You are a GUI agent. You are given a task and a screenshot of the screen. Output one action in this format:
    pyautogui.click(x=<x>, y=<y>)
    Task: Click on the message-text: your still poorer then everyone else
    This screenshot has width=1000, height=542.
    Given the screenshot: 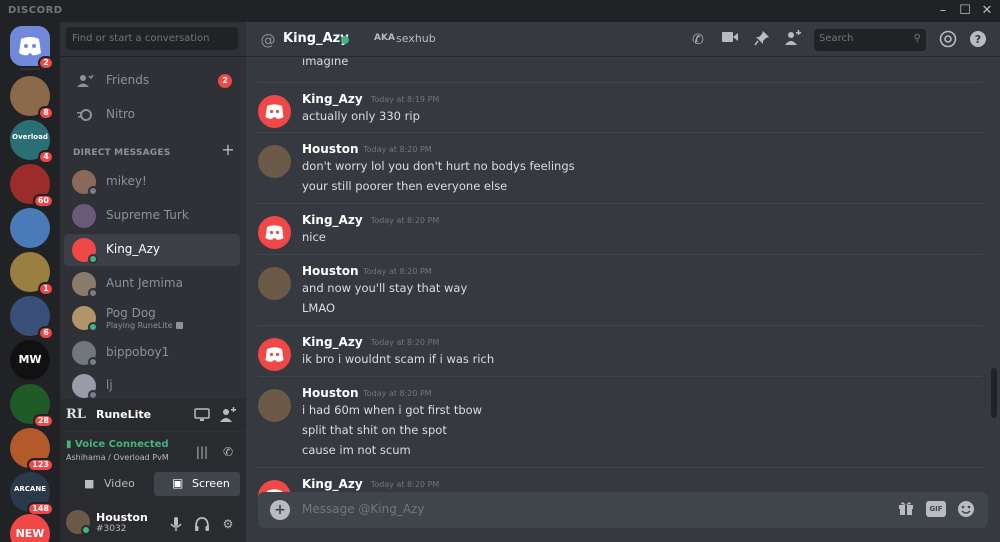 What is the action you would take?
    pyautogui.click(x=405, y=186)
    